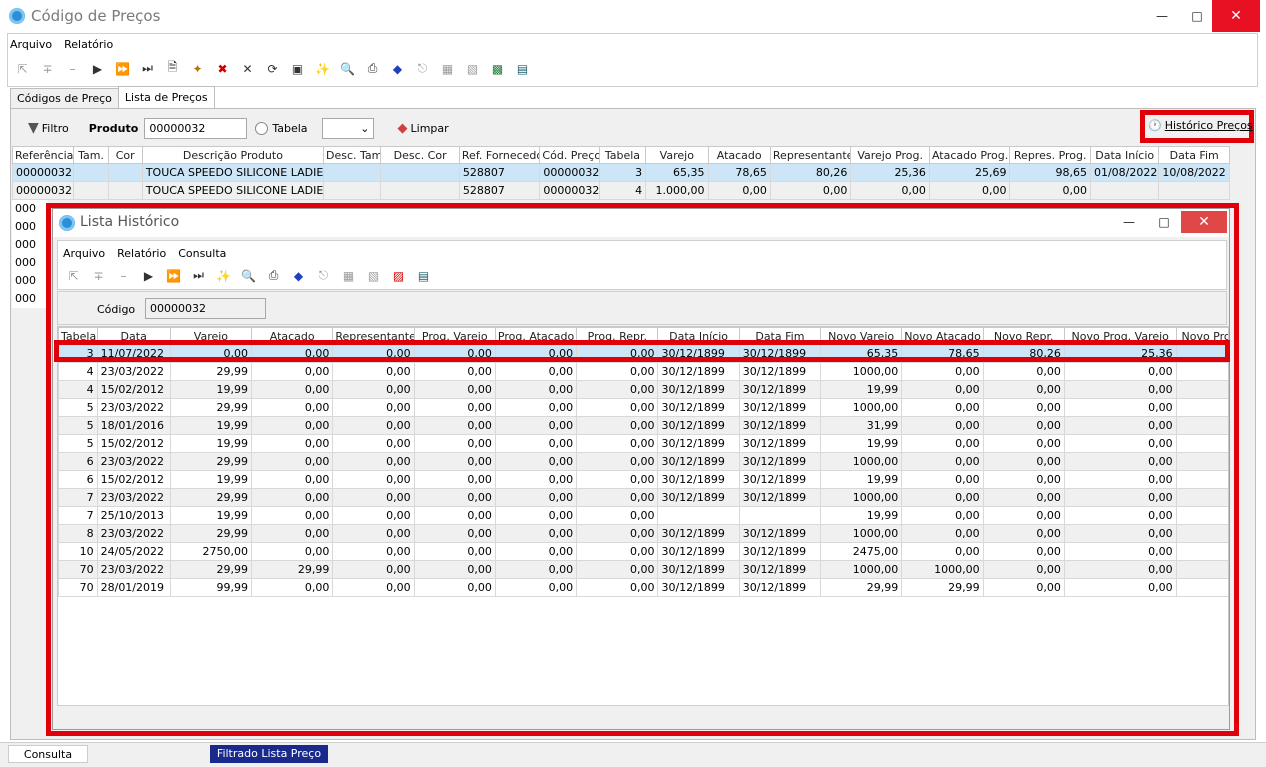 The width and height of the screenshot is (1266, 767). Describe the element at coordinates (123, 275) in the screenshot. I see `sub-prev-record-icon: –` at that location.